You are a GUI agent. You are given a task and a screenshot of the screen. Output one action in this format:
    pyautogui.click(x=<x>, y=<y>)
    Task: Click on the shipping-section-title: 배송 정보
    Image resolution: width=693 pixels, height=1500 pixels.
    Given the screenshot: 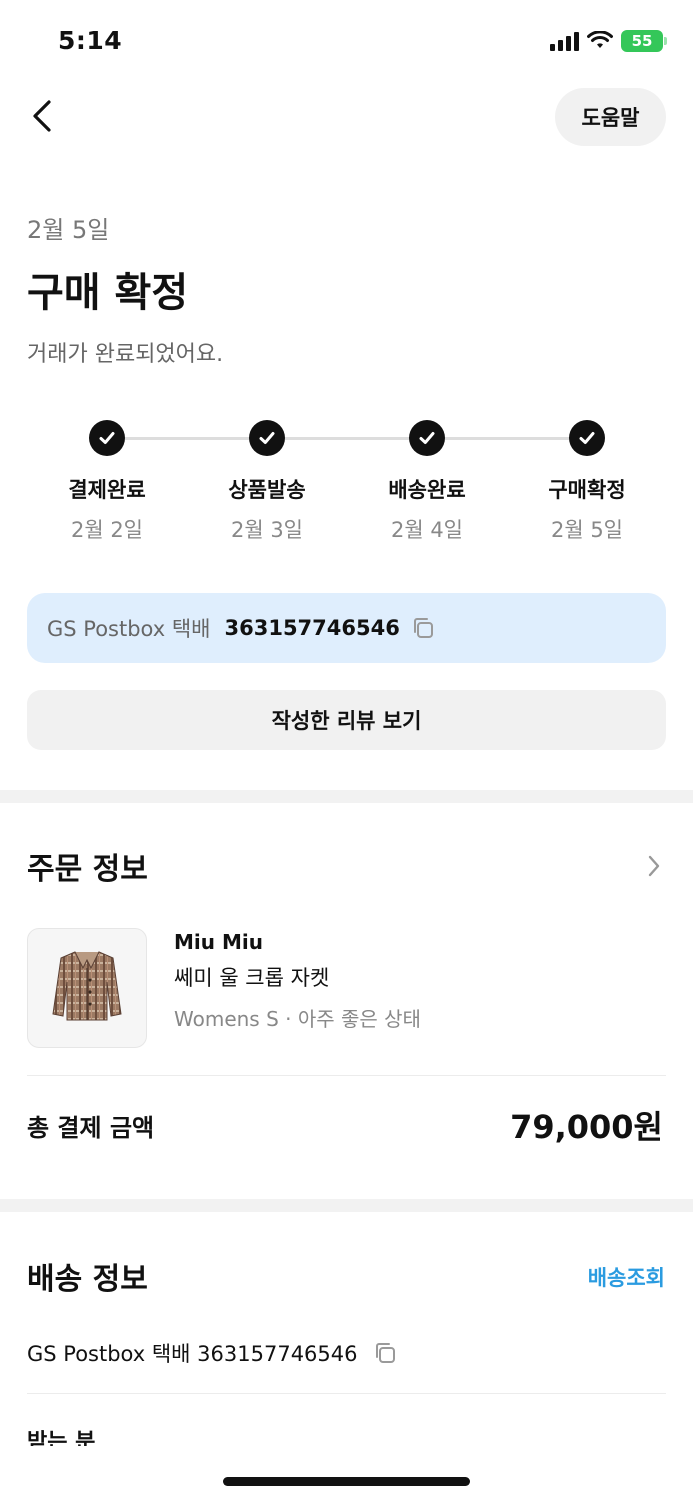 What is the action you would take?
    pyautogui.click(x=87, y=1279)
    